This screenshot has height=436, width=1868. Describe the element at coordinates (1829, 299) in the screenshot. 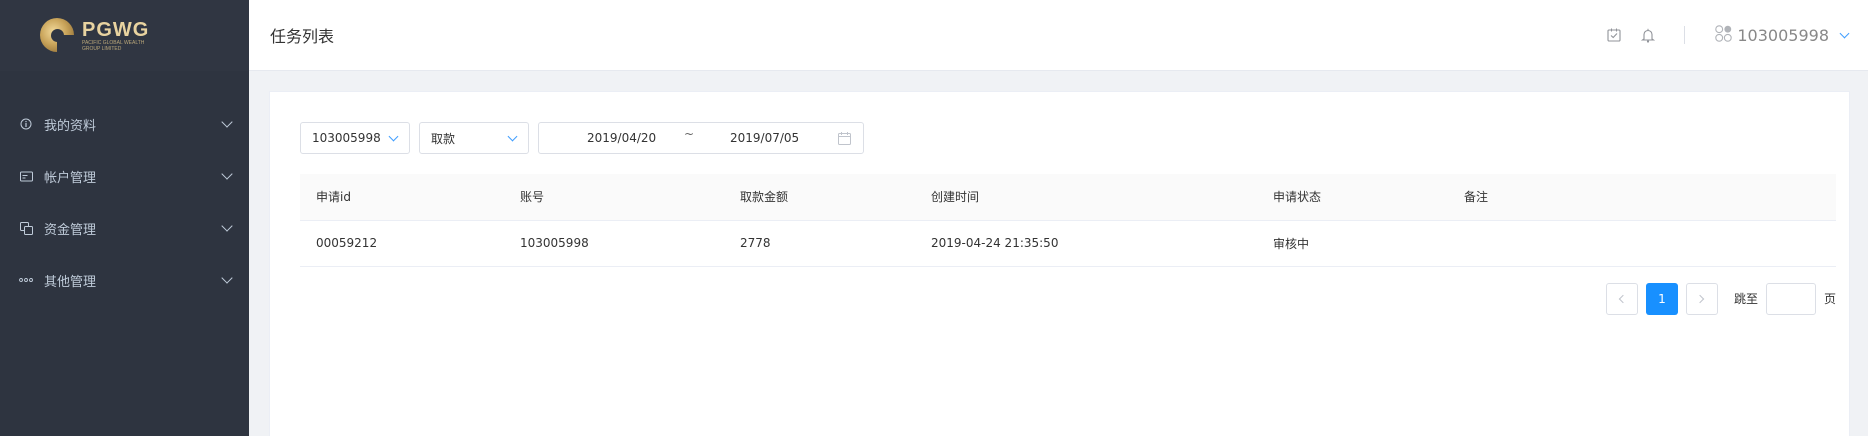

I see `page-suffix-label: 页` at that location.